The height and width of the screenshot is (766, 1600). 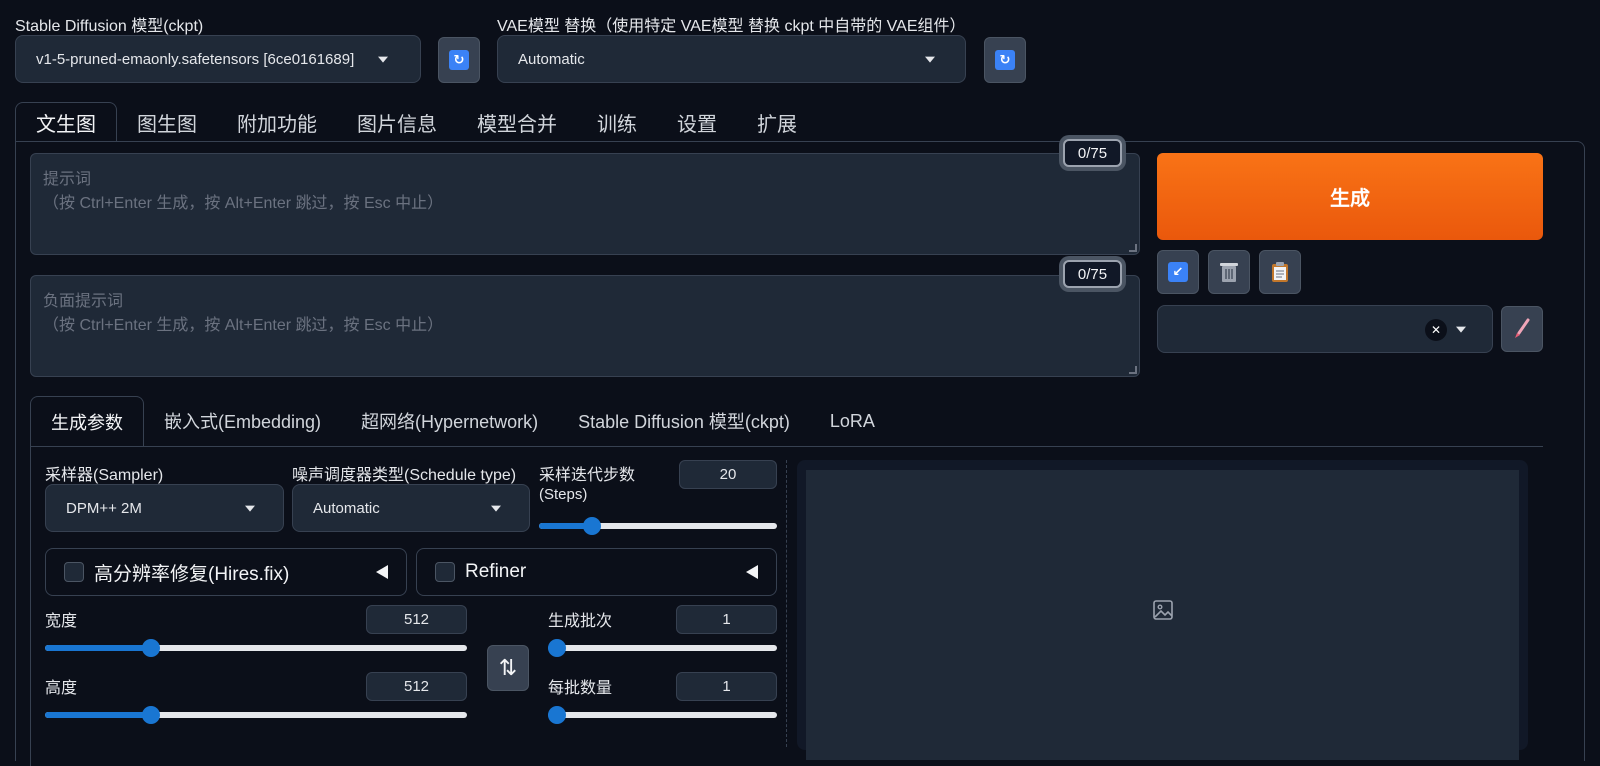 I want to click on vae-dropdown: Automatic, so click(x=731, y=59).